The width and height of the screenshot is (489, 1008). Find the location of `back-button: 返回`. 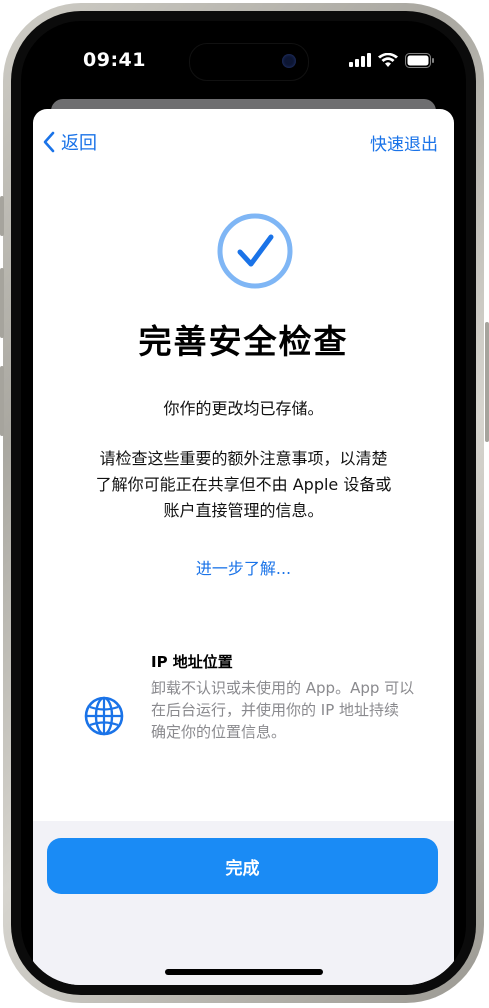

back-button: 返回 is located at coordinates (70, 142).